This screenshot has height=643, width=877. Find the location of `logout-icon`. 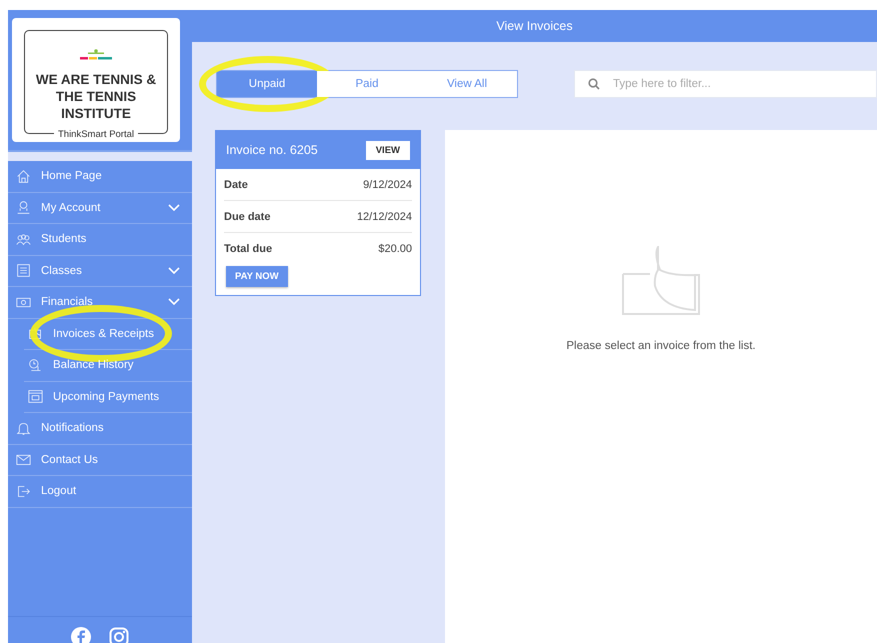

logout-icon is located at coordinates (23, 491).